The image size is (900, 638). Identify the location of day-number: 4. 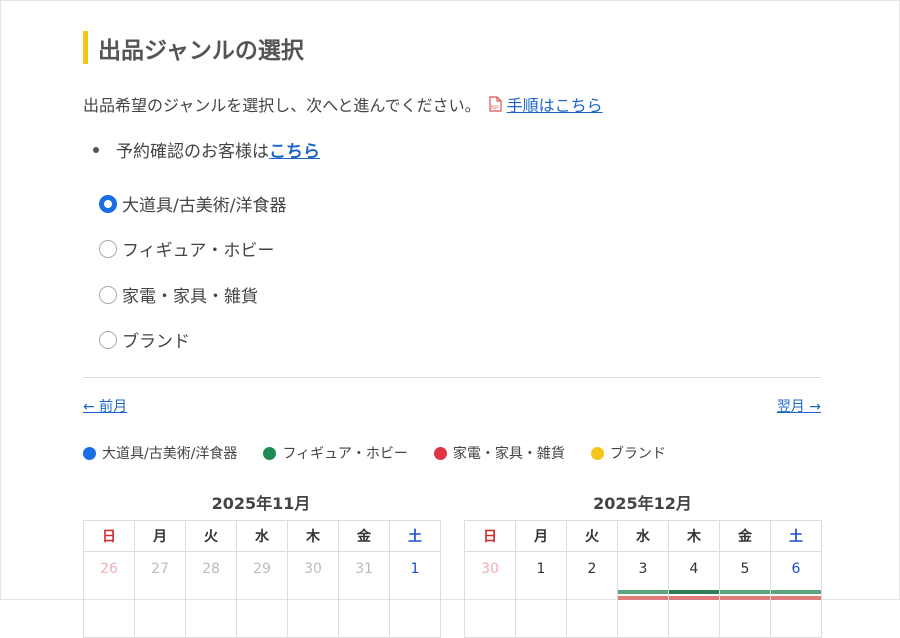
(694, 569).